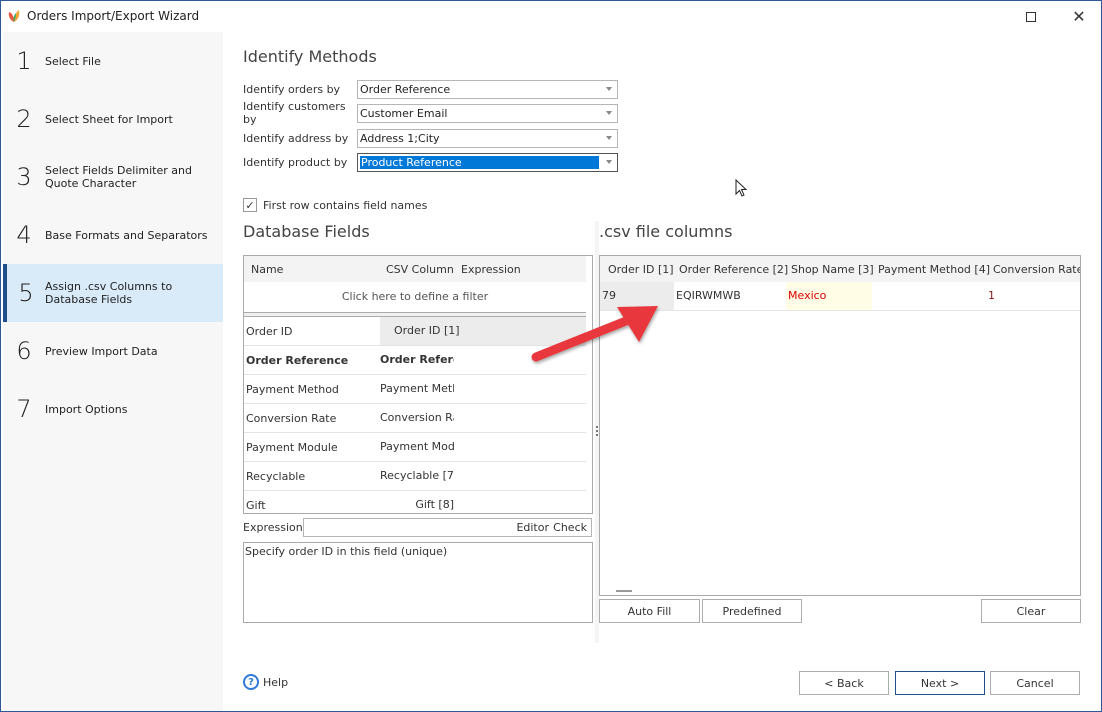  I want to click on identify-product-select: Product Reference, so click(487, 162).